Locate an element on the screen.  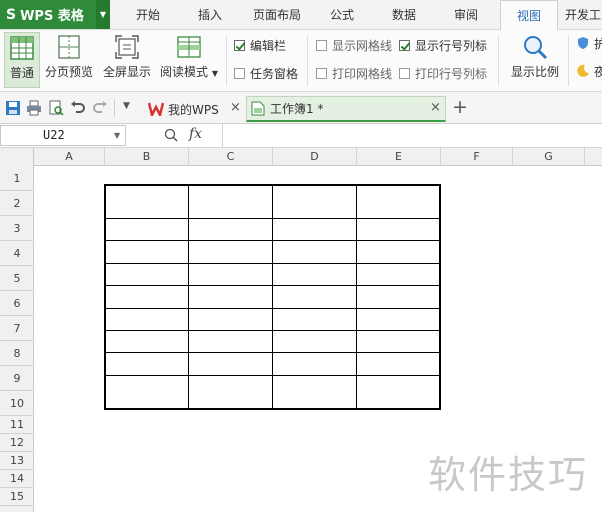
select-all-corner is located at coordinates (17, 157).